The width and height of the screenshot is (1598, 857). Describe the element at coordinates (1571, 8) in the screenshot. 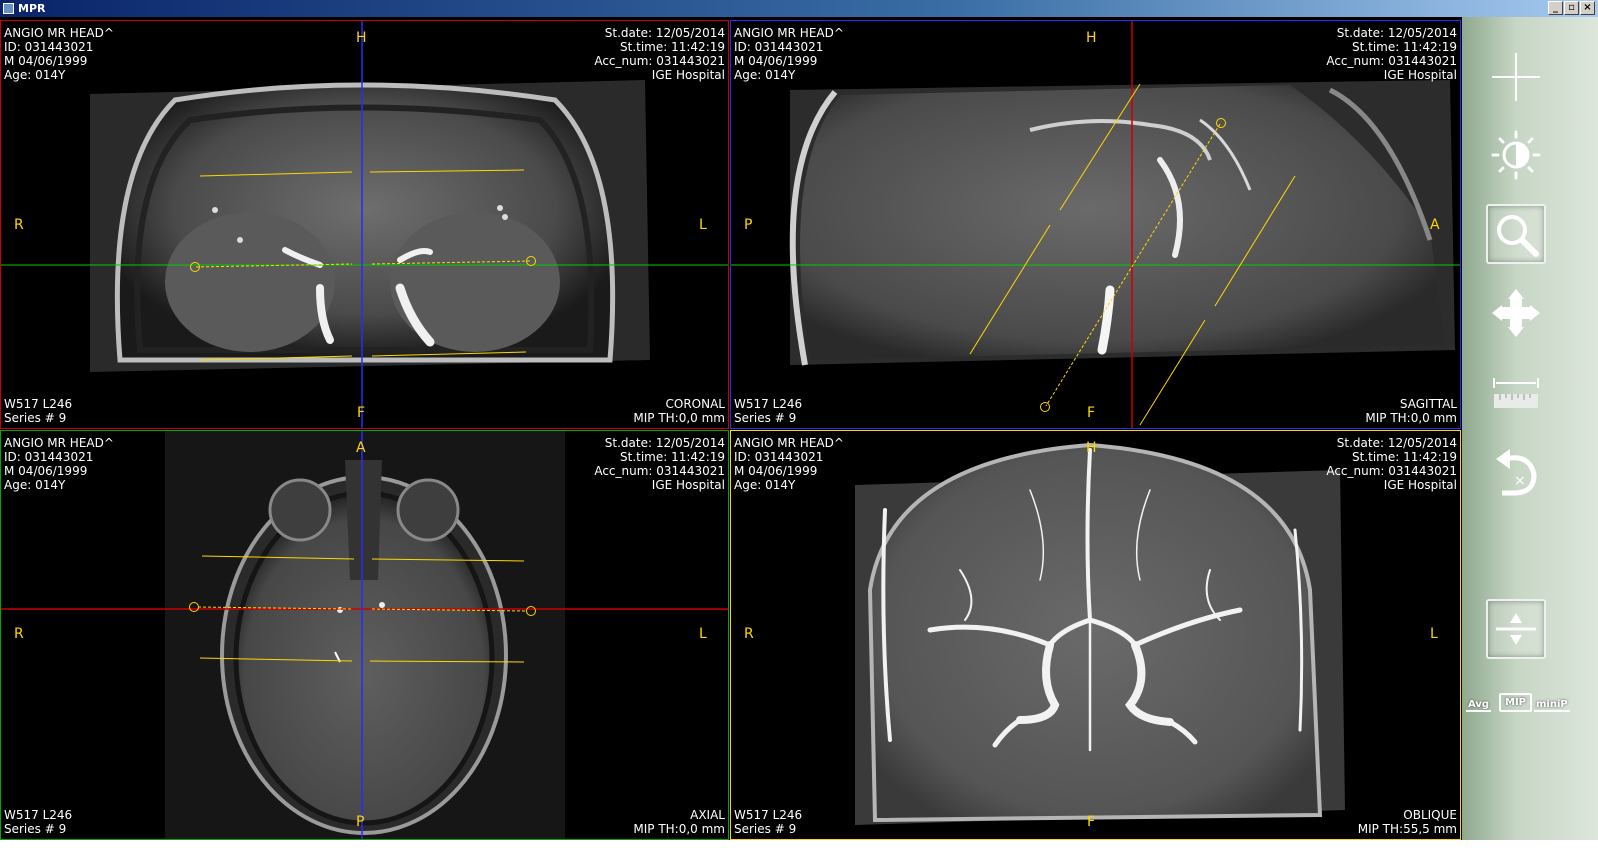

I see `restore-button: ▫` at that location.